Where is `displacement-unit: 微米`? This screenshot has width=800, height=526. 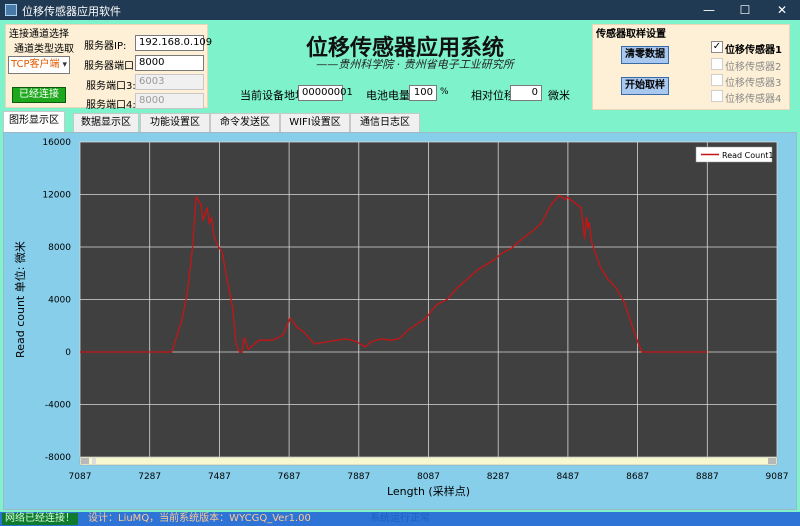 displacement-unit: 微米 is located at coordinates (559, 95).